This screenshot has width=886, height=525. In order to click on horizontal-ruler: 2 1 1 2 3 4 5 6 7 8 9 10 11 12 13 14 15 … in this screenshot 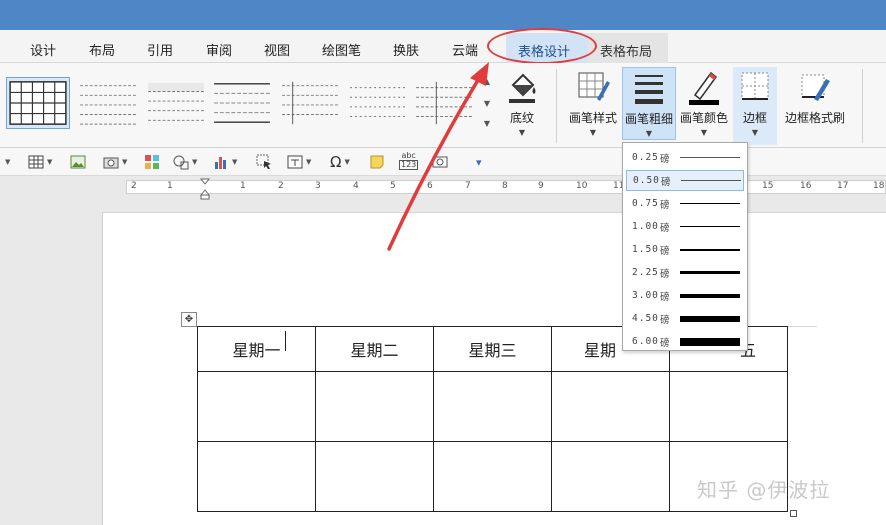, I will do `click(506, 187)`.